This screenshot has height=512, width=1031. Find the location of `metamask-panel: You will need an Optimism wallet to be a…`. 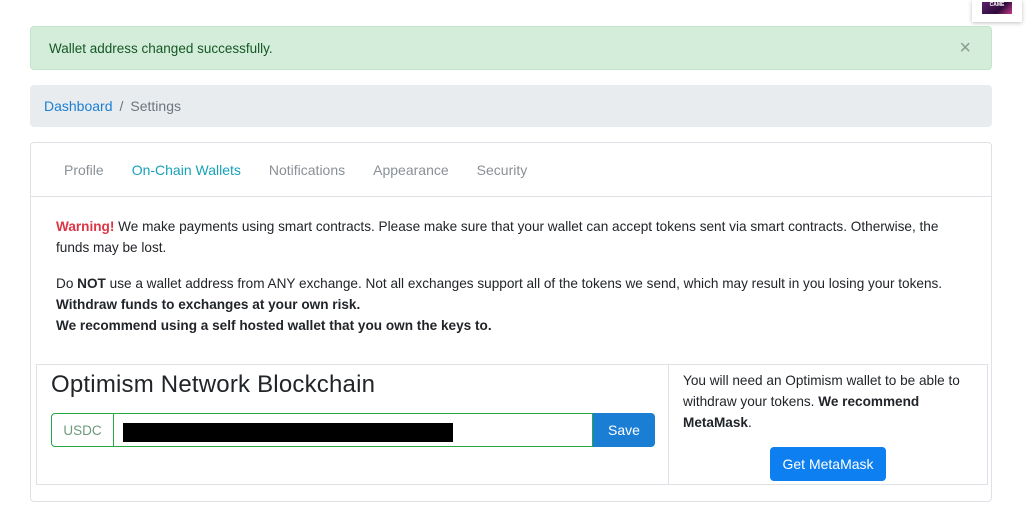

metamask-panel: You will need an Optimism wallet to be a… is located at coordinates (828, 424).